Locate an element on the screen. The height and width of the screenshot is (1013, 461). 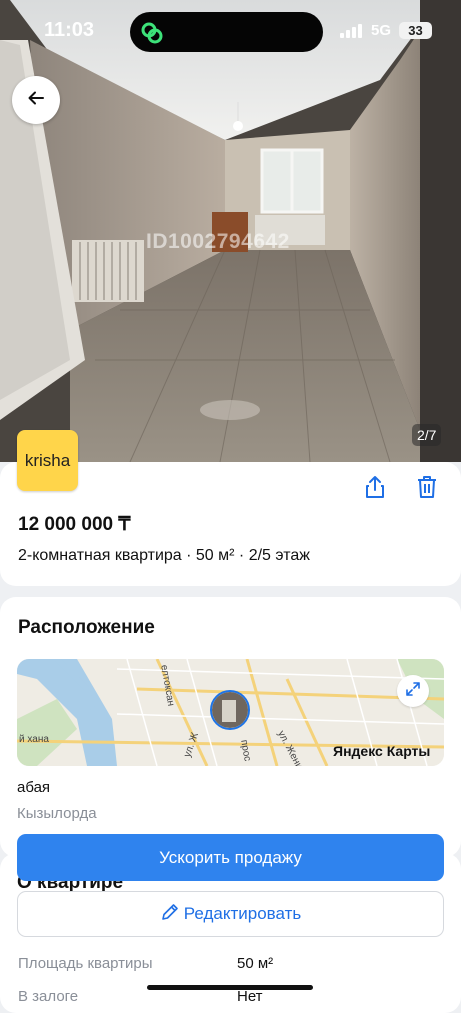
location-street: абая is located at coordinates (34, 787).